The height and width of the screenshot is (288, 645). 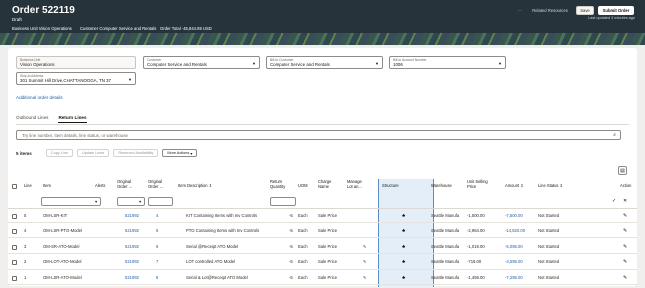 I want to click on col-line-status-label: Line Status, so click(x=548, y=185).